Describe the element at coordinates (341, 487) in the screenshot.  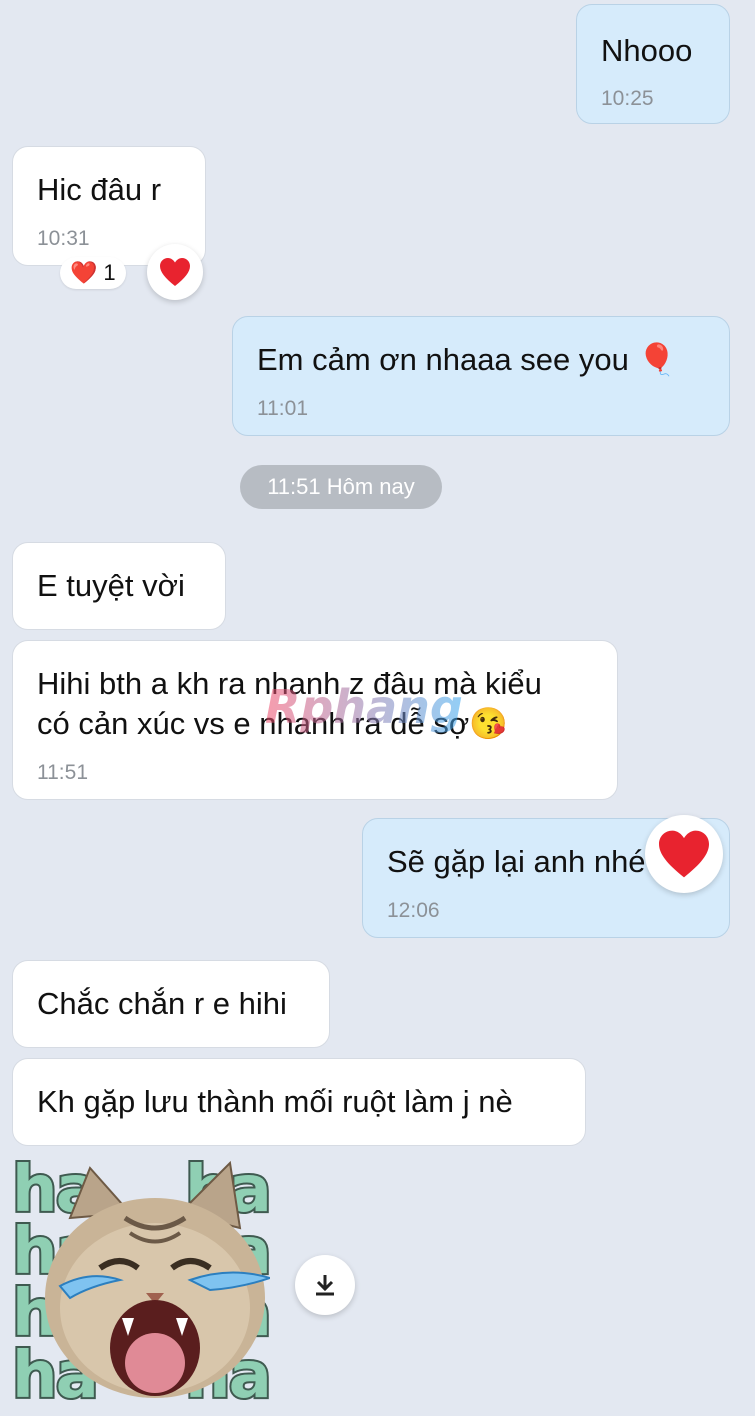
I see `date-separator: 11:51 Hôm nay` at that location.